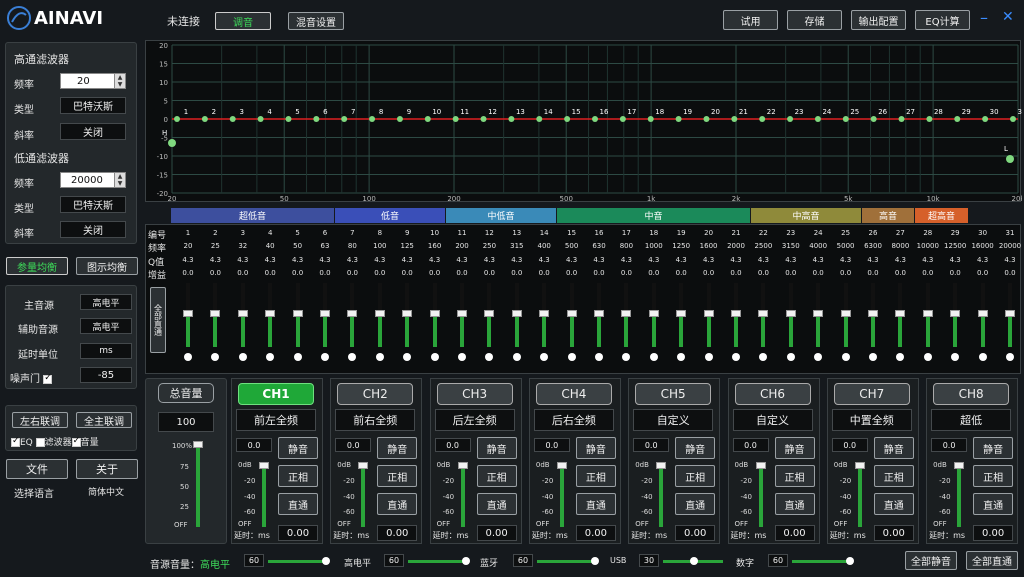 The width and height of the screenshot is (1024, 577). Describe the element at coordinates (93, 81) in the screenshot. I see `hp-freq-input: 20 ▲ ▼` at that location.